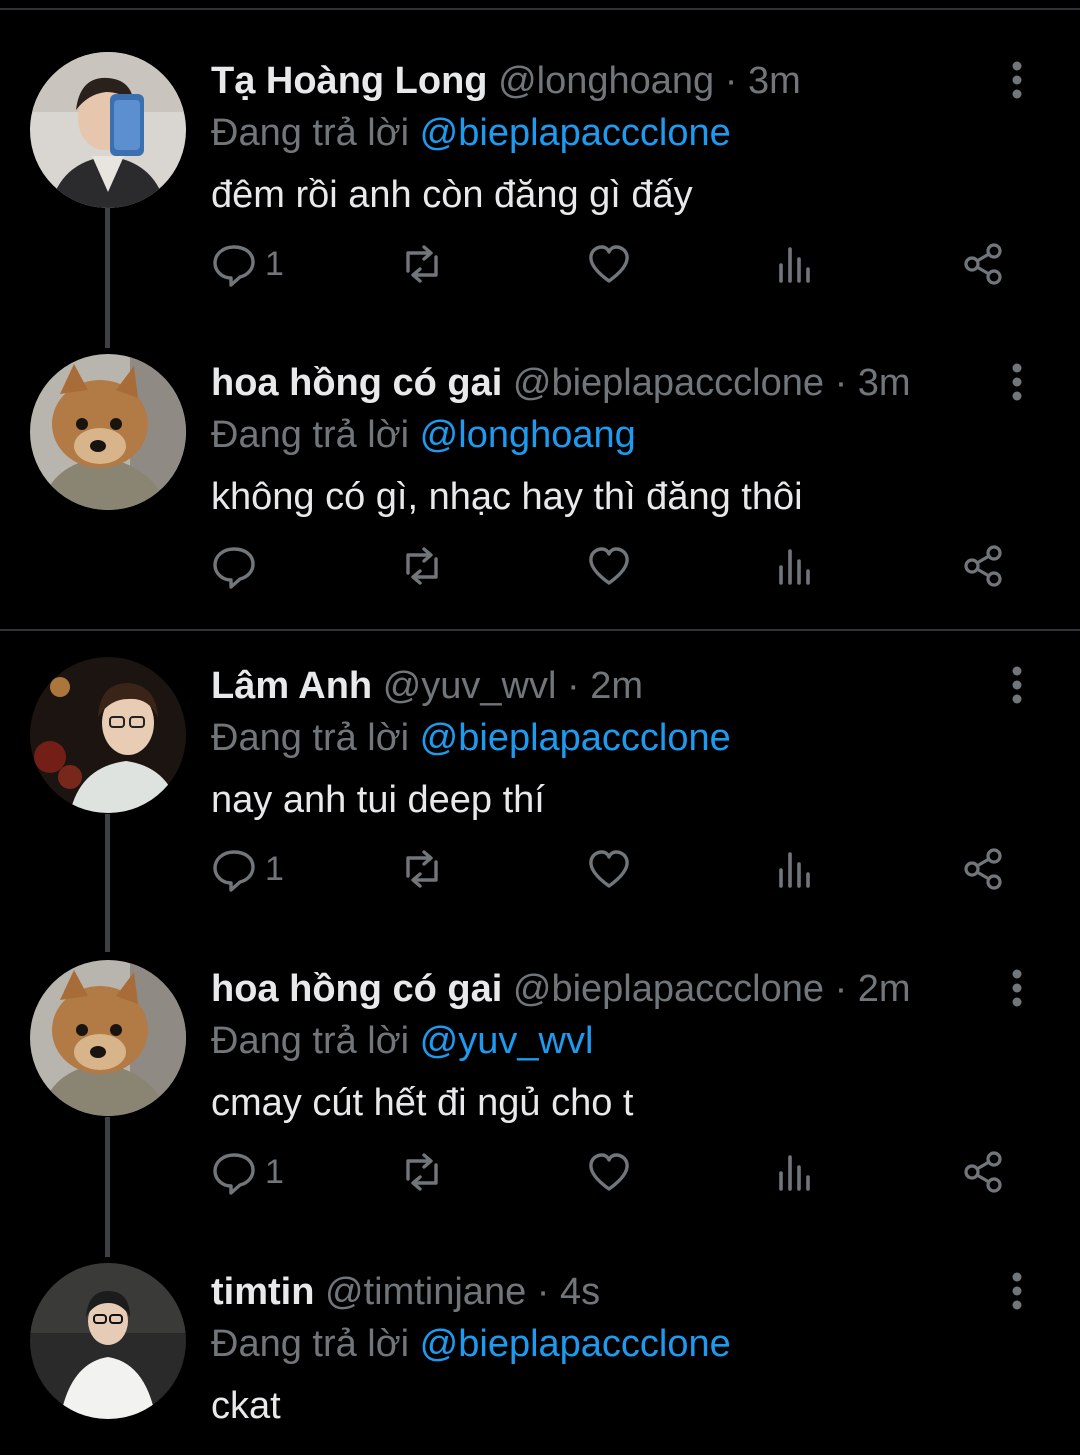 This screenshot has width=1080, height=1455. What do you see at coordinates (349, 81) in the screenshot?
I see `display-name: Tạ Hoàng Long` at bounding box center [349, 81].